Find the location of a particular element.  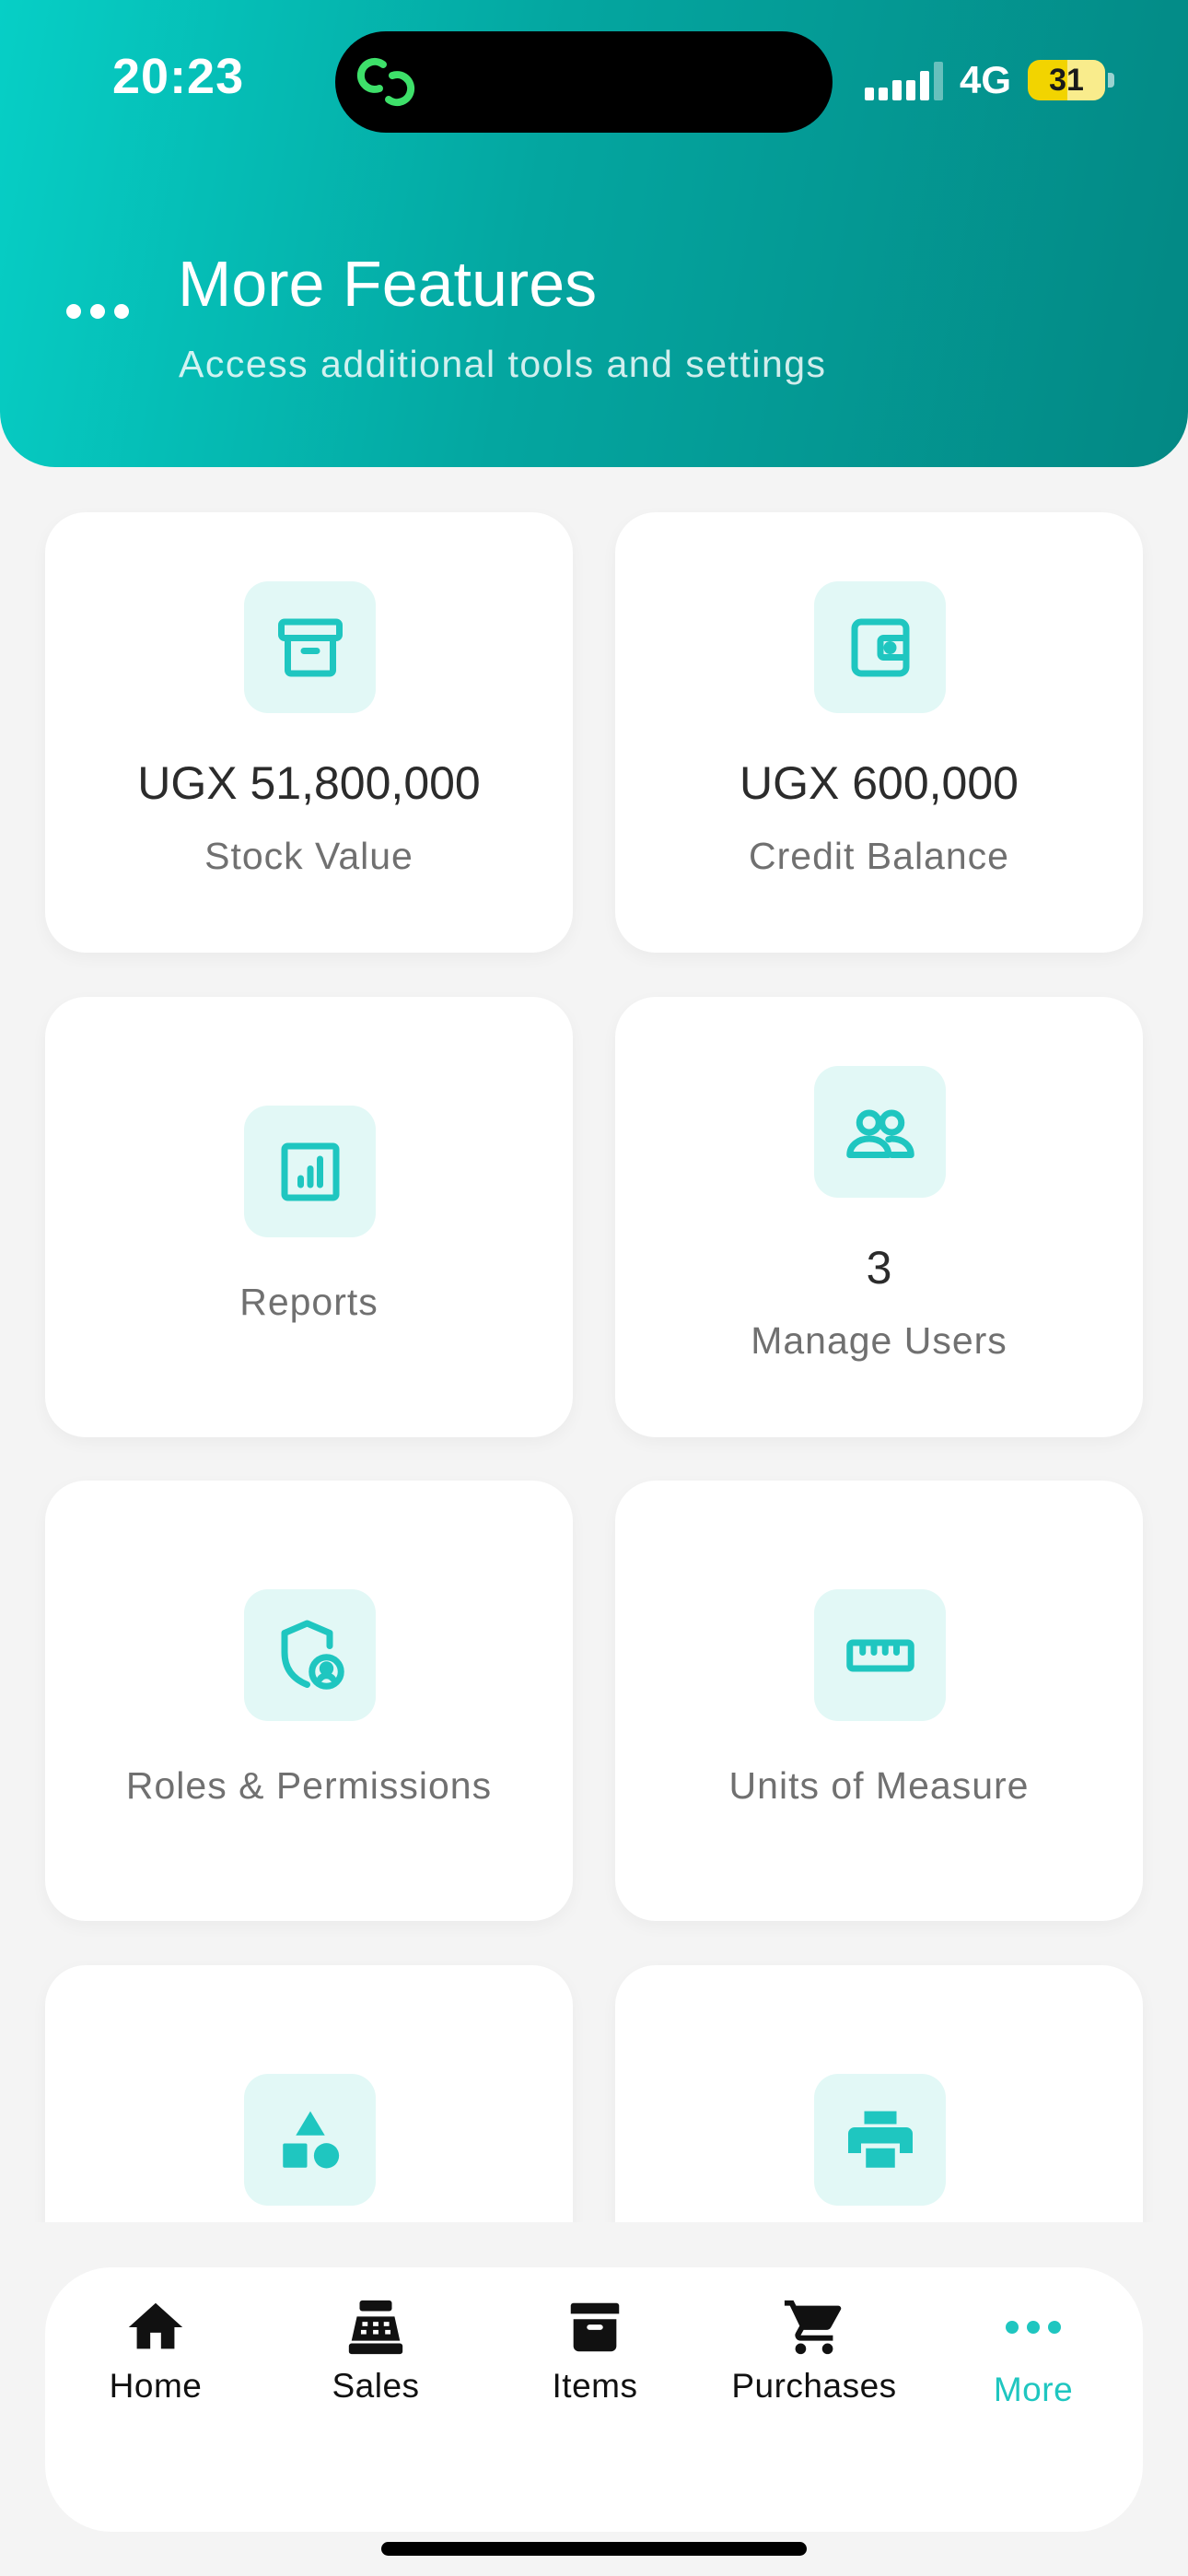

report-chart-icon is located at coordinates (310, 1171).